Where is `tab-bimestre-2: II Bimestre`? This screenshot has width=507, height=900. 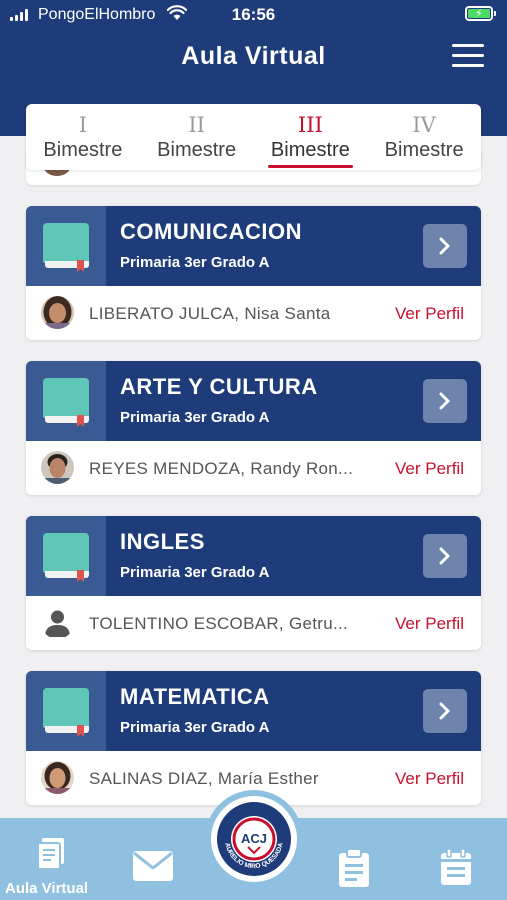 tab-bimestre-2: II Bimestre is located at coordinates (197, 137).